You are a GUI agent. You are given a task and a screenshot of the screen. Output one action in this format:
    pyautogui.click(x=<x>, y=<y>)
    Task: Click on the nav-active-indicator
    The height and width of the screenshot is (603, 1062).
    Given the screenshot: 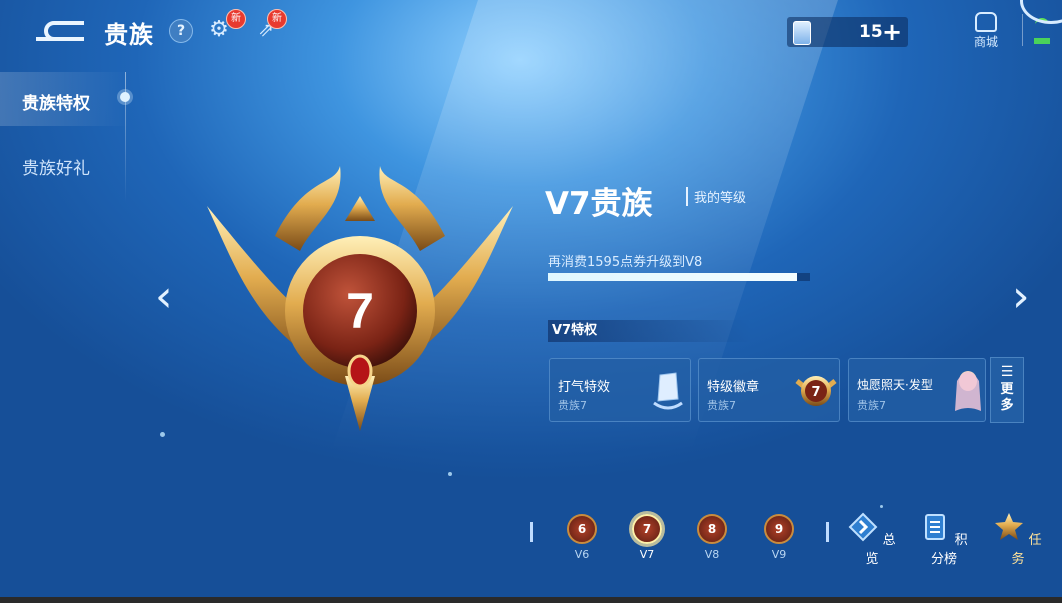 What is the action you would take?
    pyautogui.click(x=125, y=97)
    